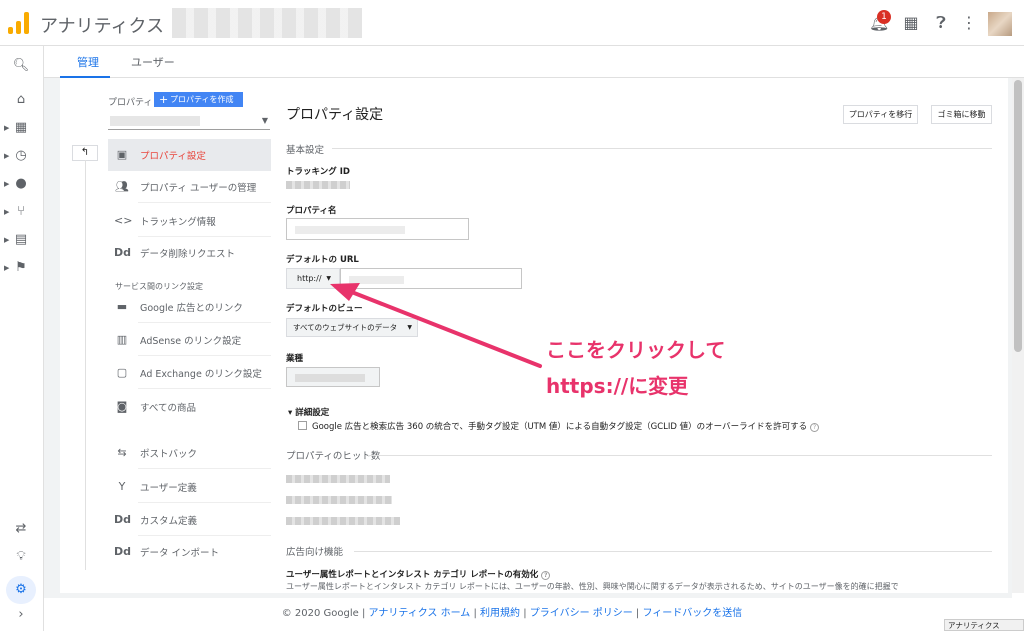  Describe the element at coordinates (617, 386) in the screenshot. I see `annotation-text-line2: https://に変更` at that location.